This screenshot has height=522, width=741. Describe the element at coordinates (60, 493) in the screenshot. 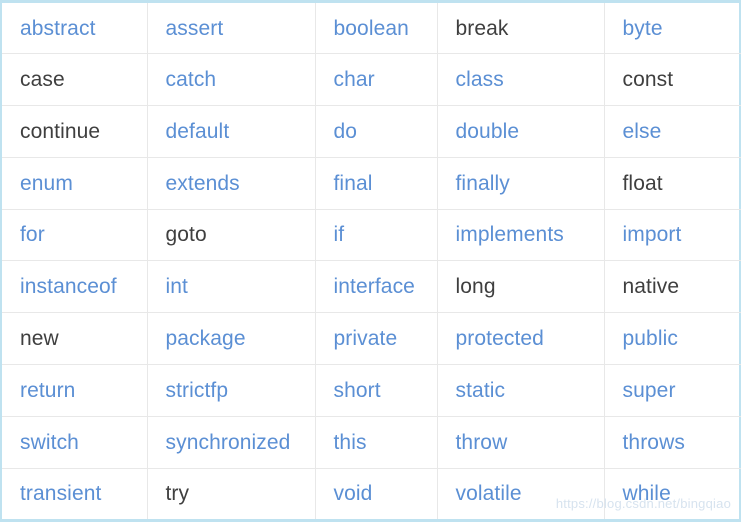

I see `keyword-link: transient` at that location.